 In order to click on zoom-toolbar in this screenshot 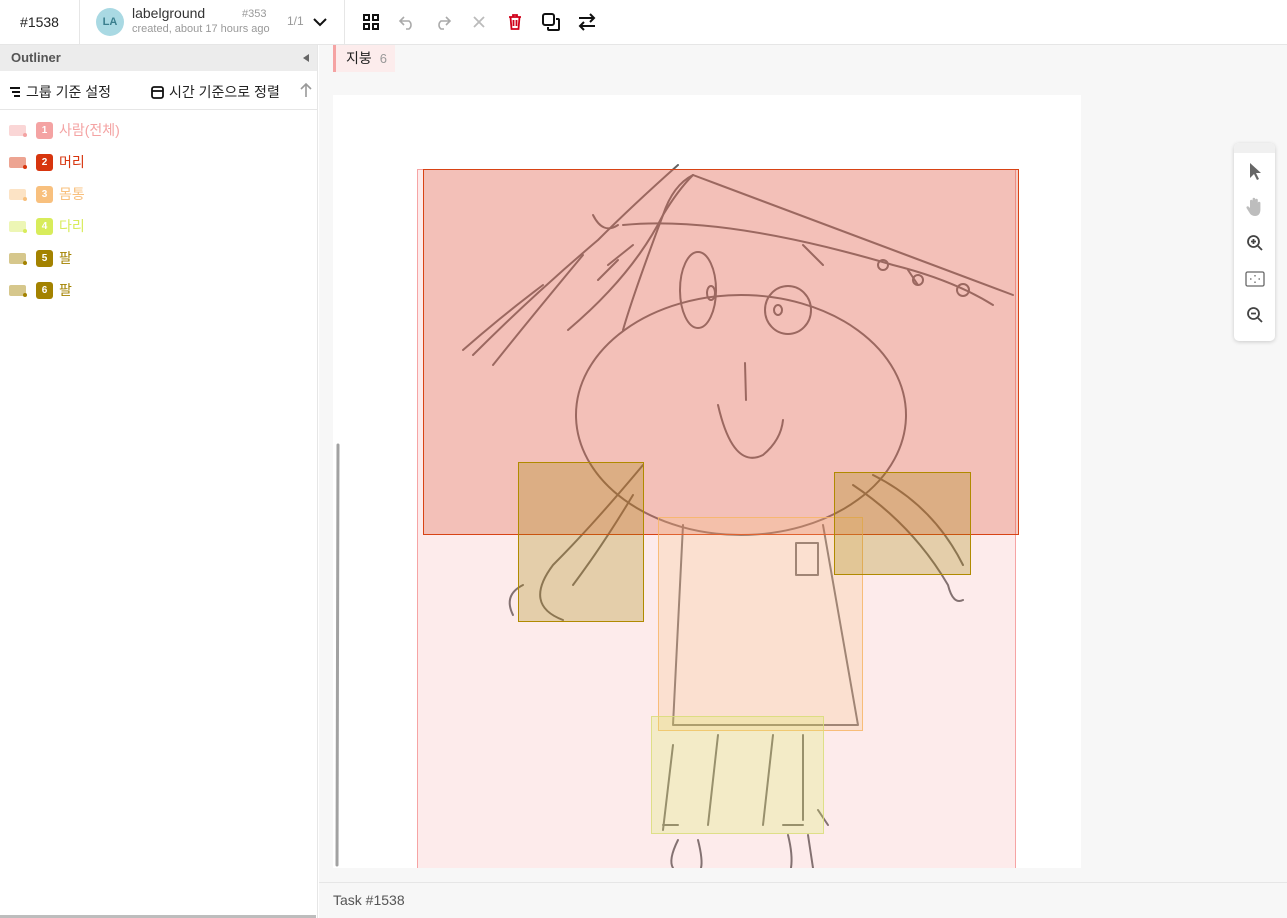, I will do `click(1254, 242)`.